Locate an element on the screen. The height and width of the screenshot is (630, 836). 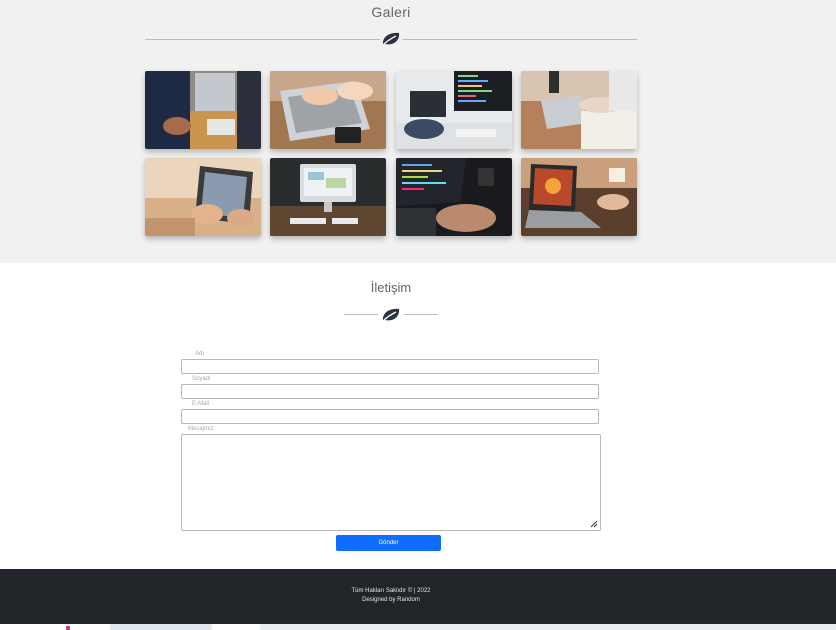
message-textarea is located at coordinates (391, 482).